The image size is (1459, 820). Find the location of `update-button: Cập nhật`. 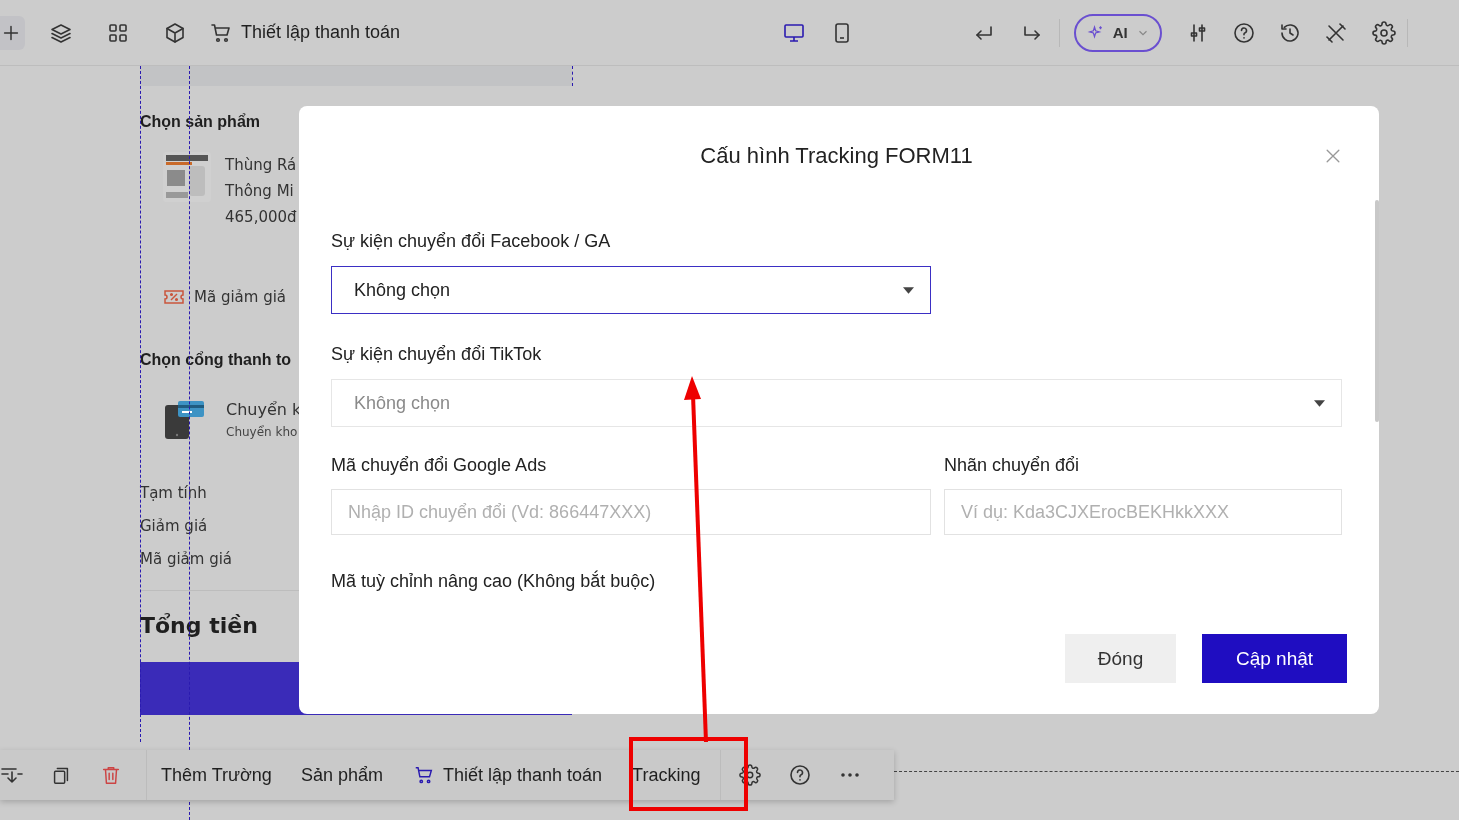

update-button: Cập nhật is located at coordinates (1274, 658).